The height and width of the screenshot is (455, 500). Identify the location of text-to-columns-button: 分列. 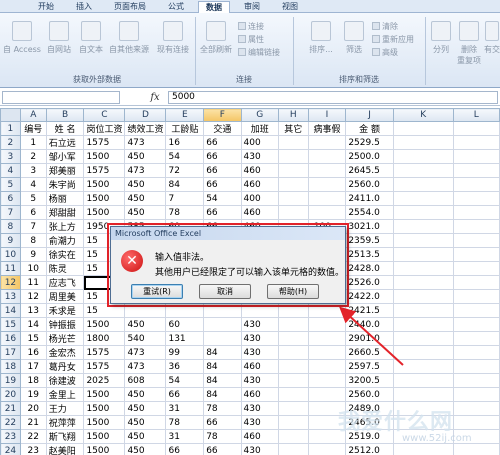
(441, 38).